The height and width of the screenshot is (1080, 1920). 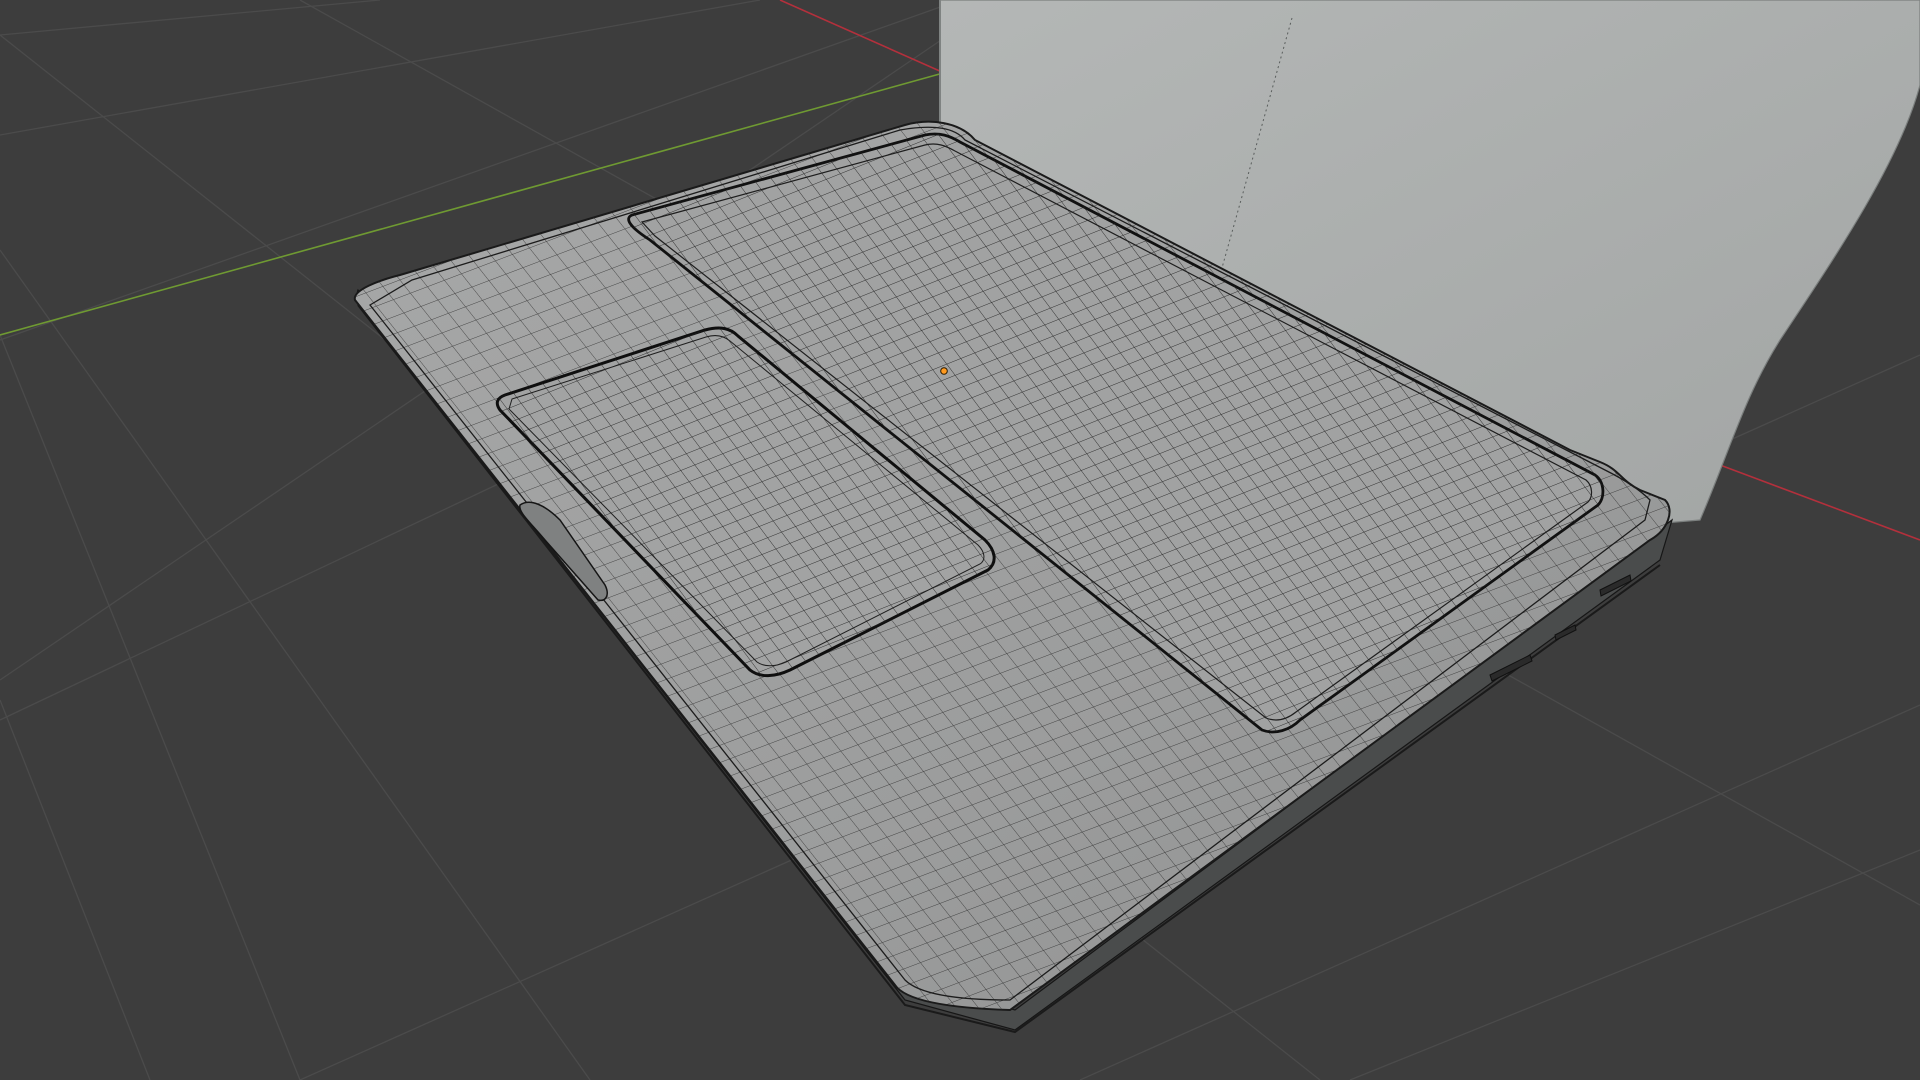 I want to click on x-axis-line-right, so click(x=1819, y=502).